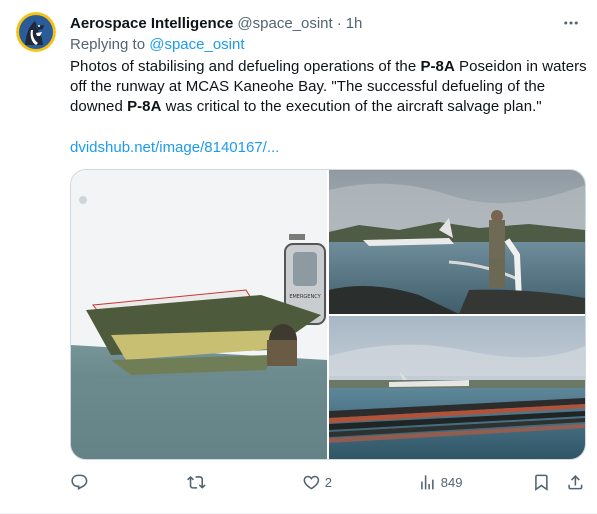 The width and height of the screenshot is (597, 514). I want to click on views-button: 849, so click(440, 482).